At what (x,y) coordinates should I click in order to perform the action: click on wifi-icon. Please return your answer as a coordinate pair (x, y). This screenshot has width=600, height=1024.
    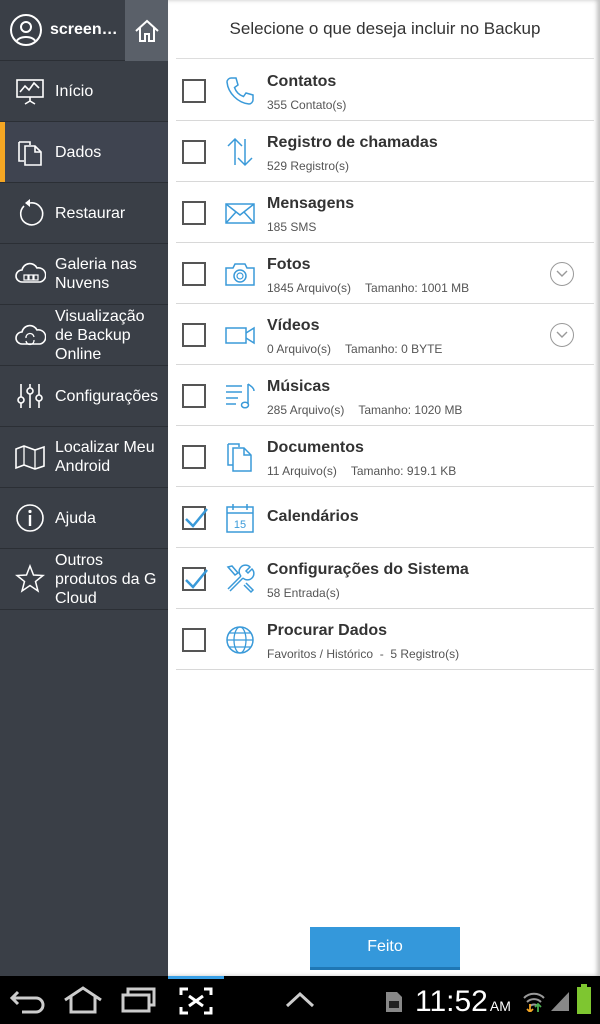
    Looking at the image, I should click on (534, 1002).